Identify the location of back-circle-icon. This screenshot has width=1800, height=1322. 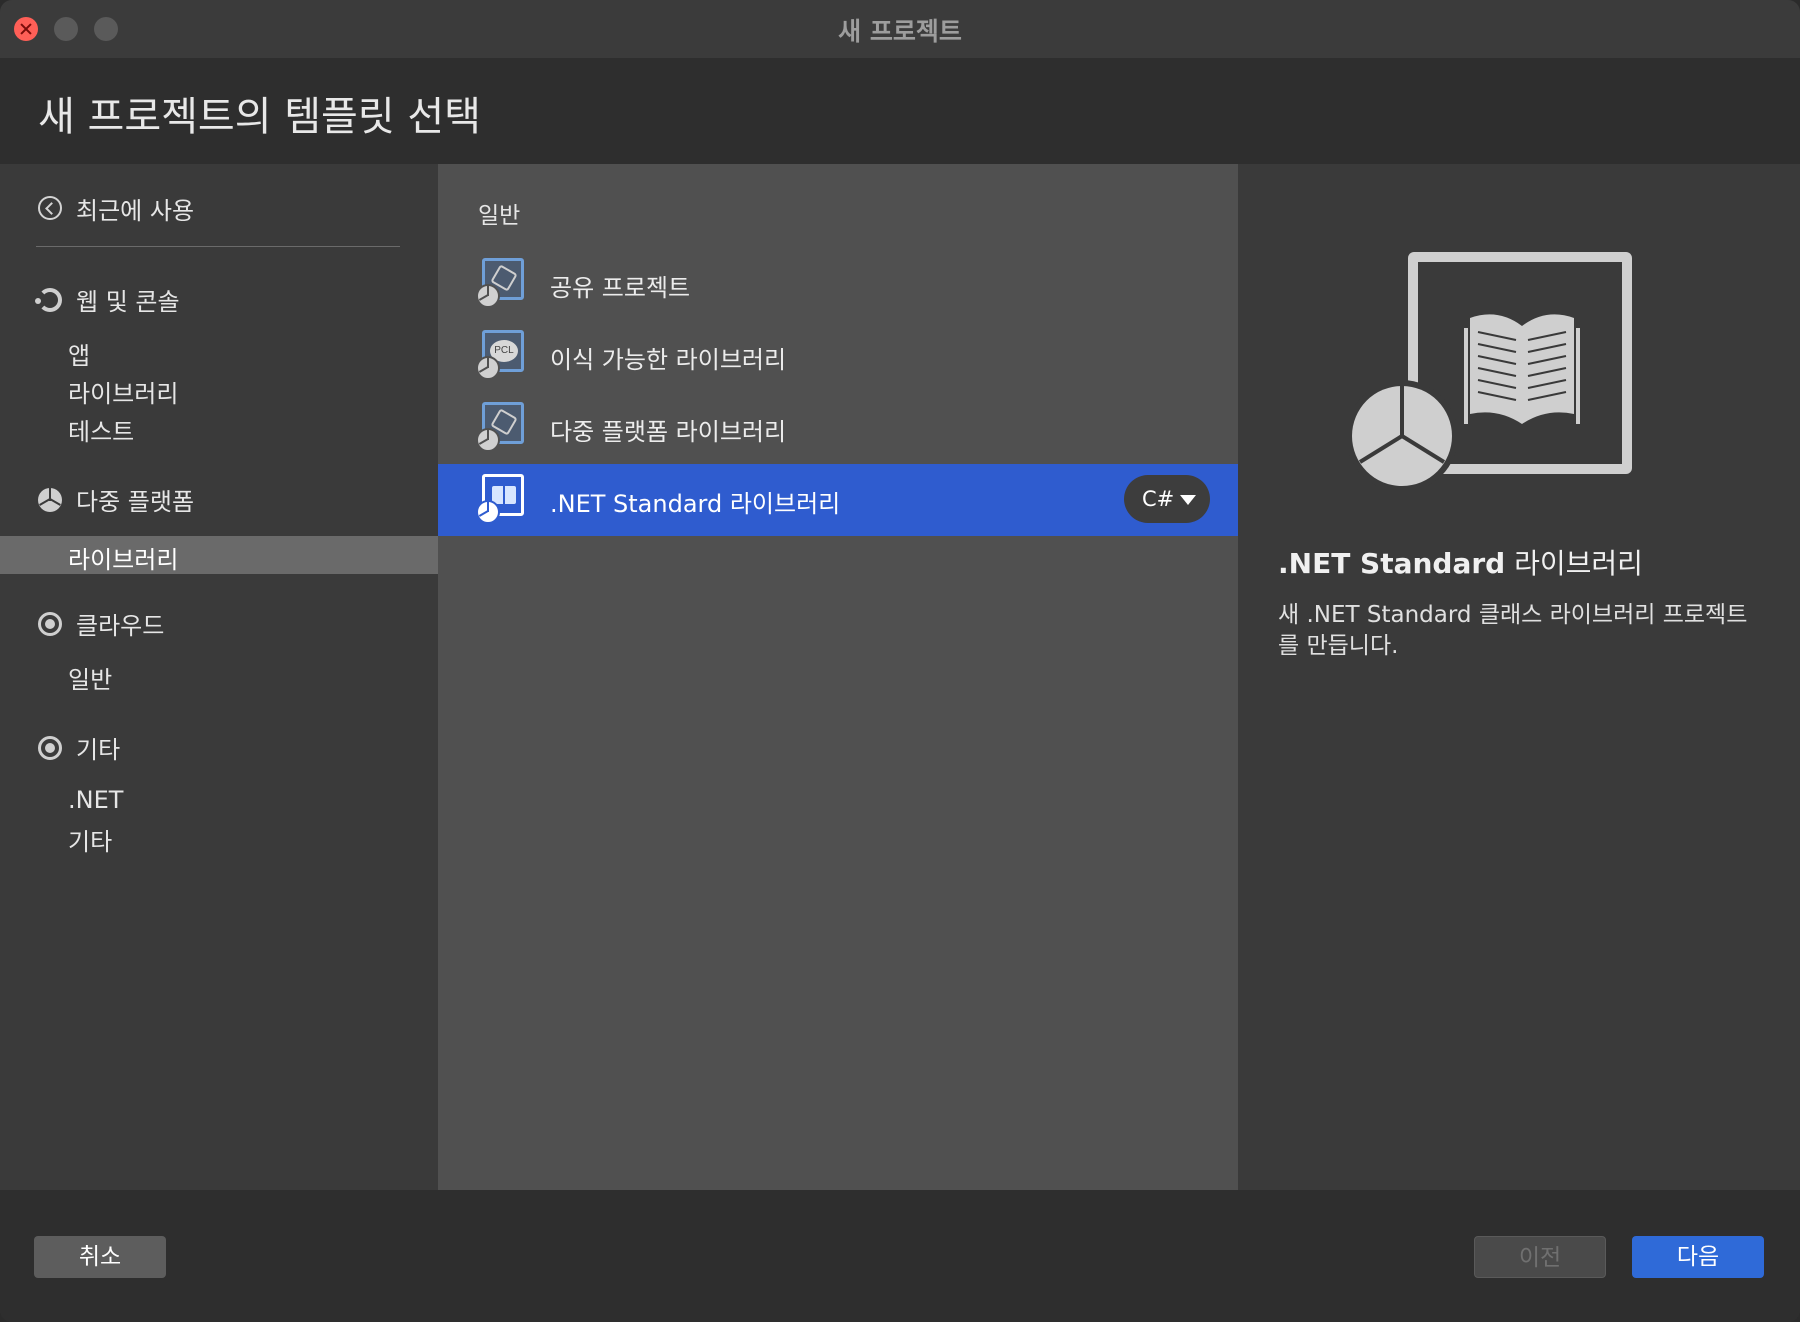
(50, 208).